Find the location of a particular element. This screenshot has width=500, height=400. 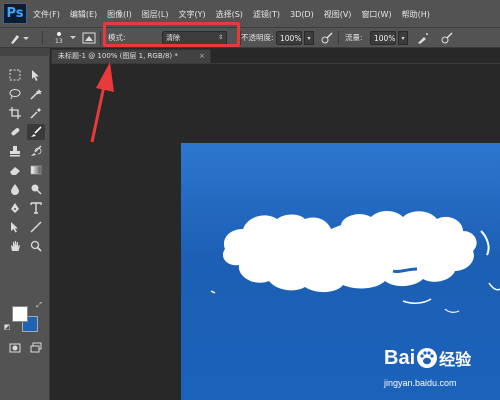

menu-help: 帮助(H) is located at coordinates (416, 14).